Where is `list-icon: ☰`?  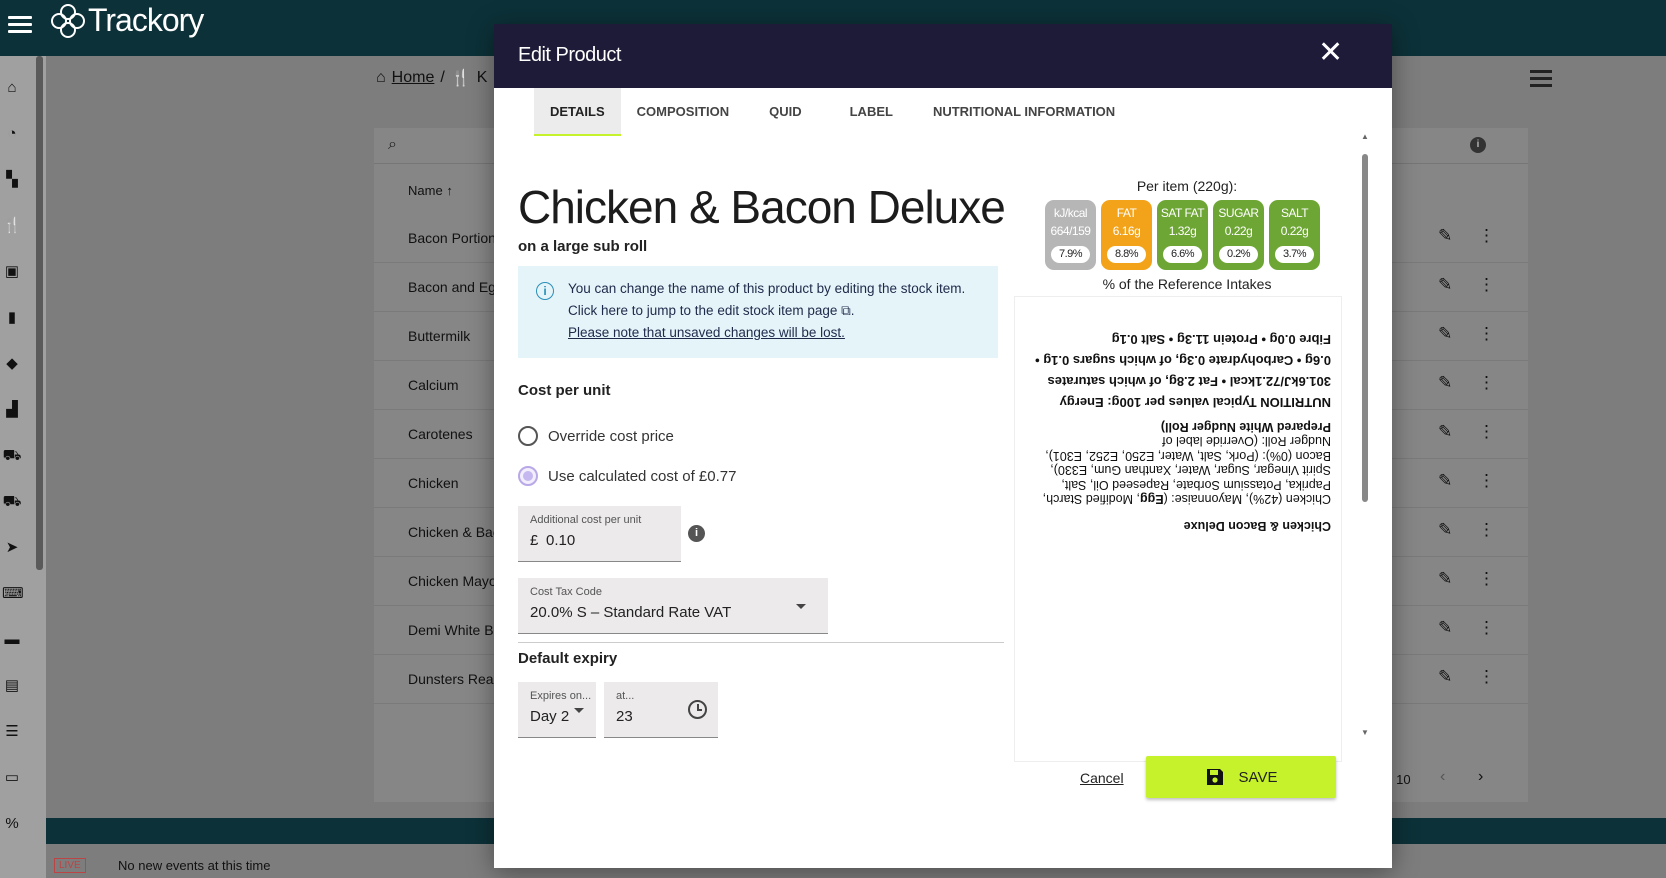 list-icon: ☰ is located at coordinates (12, 732).